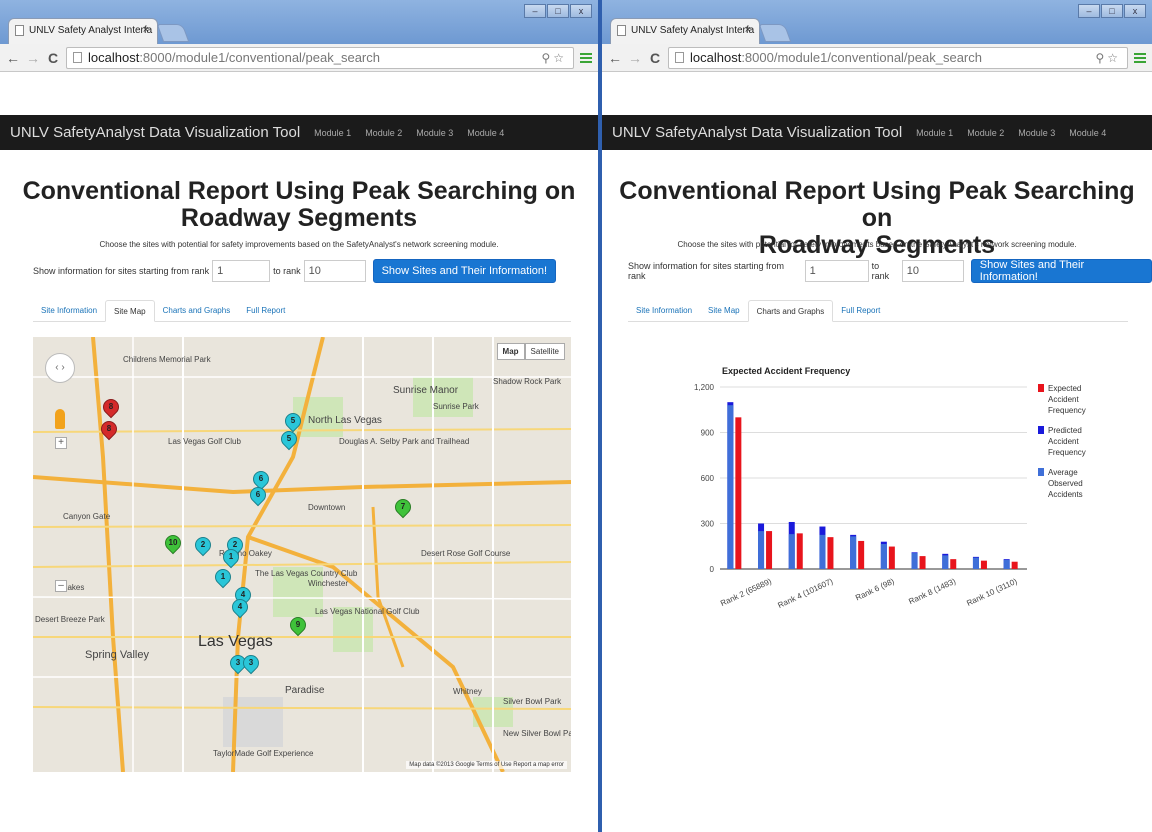 The image size is (1152, 832). Describe the element at coordinates (61, 586) in the screenshot. I see `zoom-out-button: –` at that location.